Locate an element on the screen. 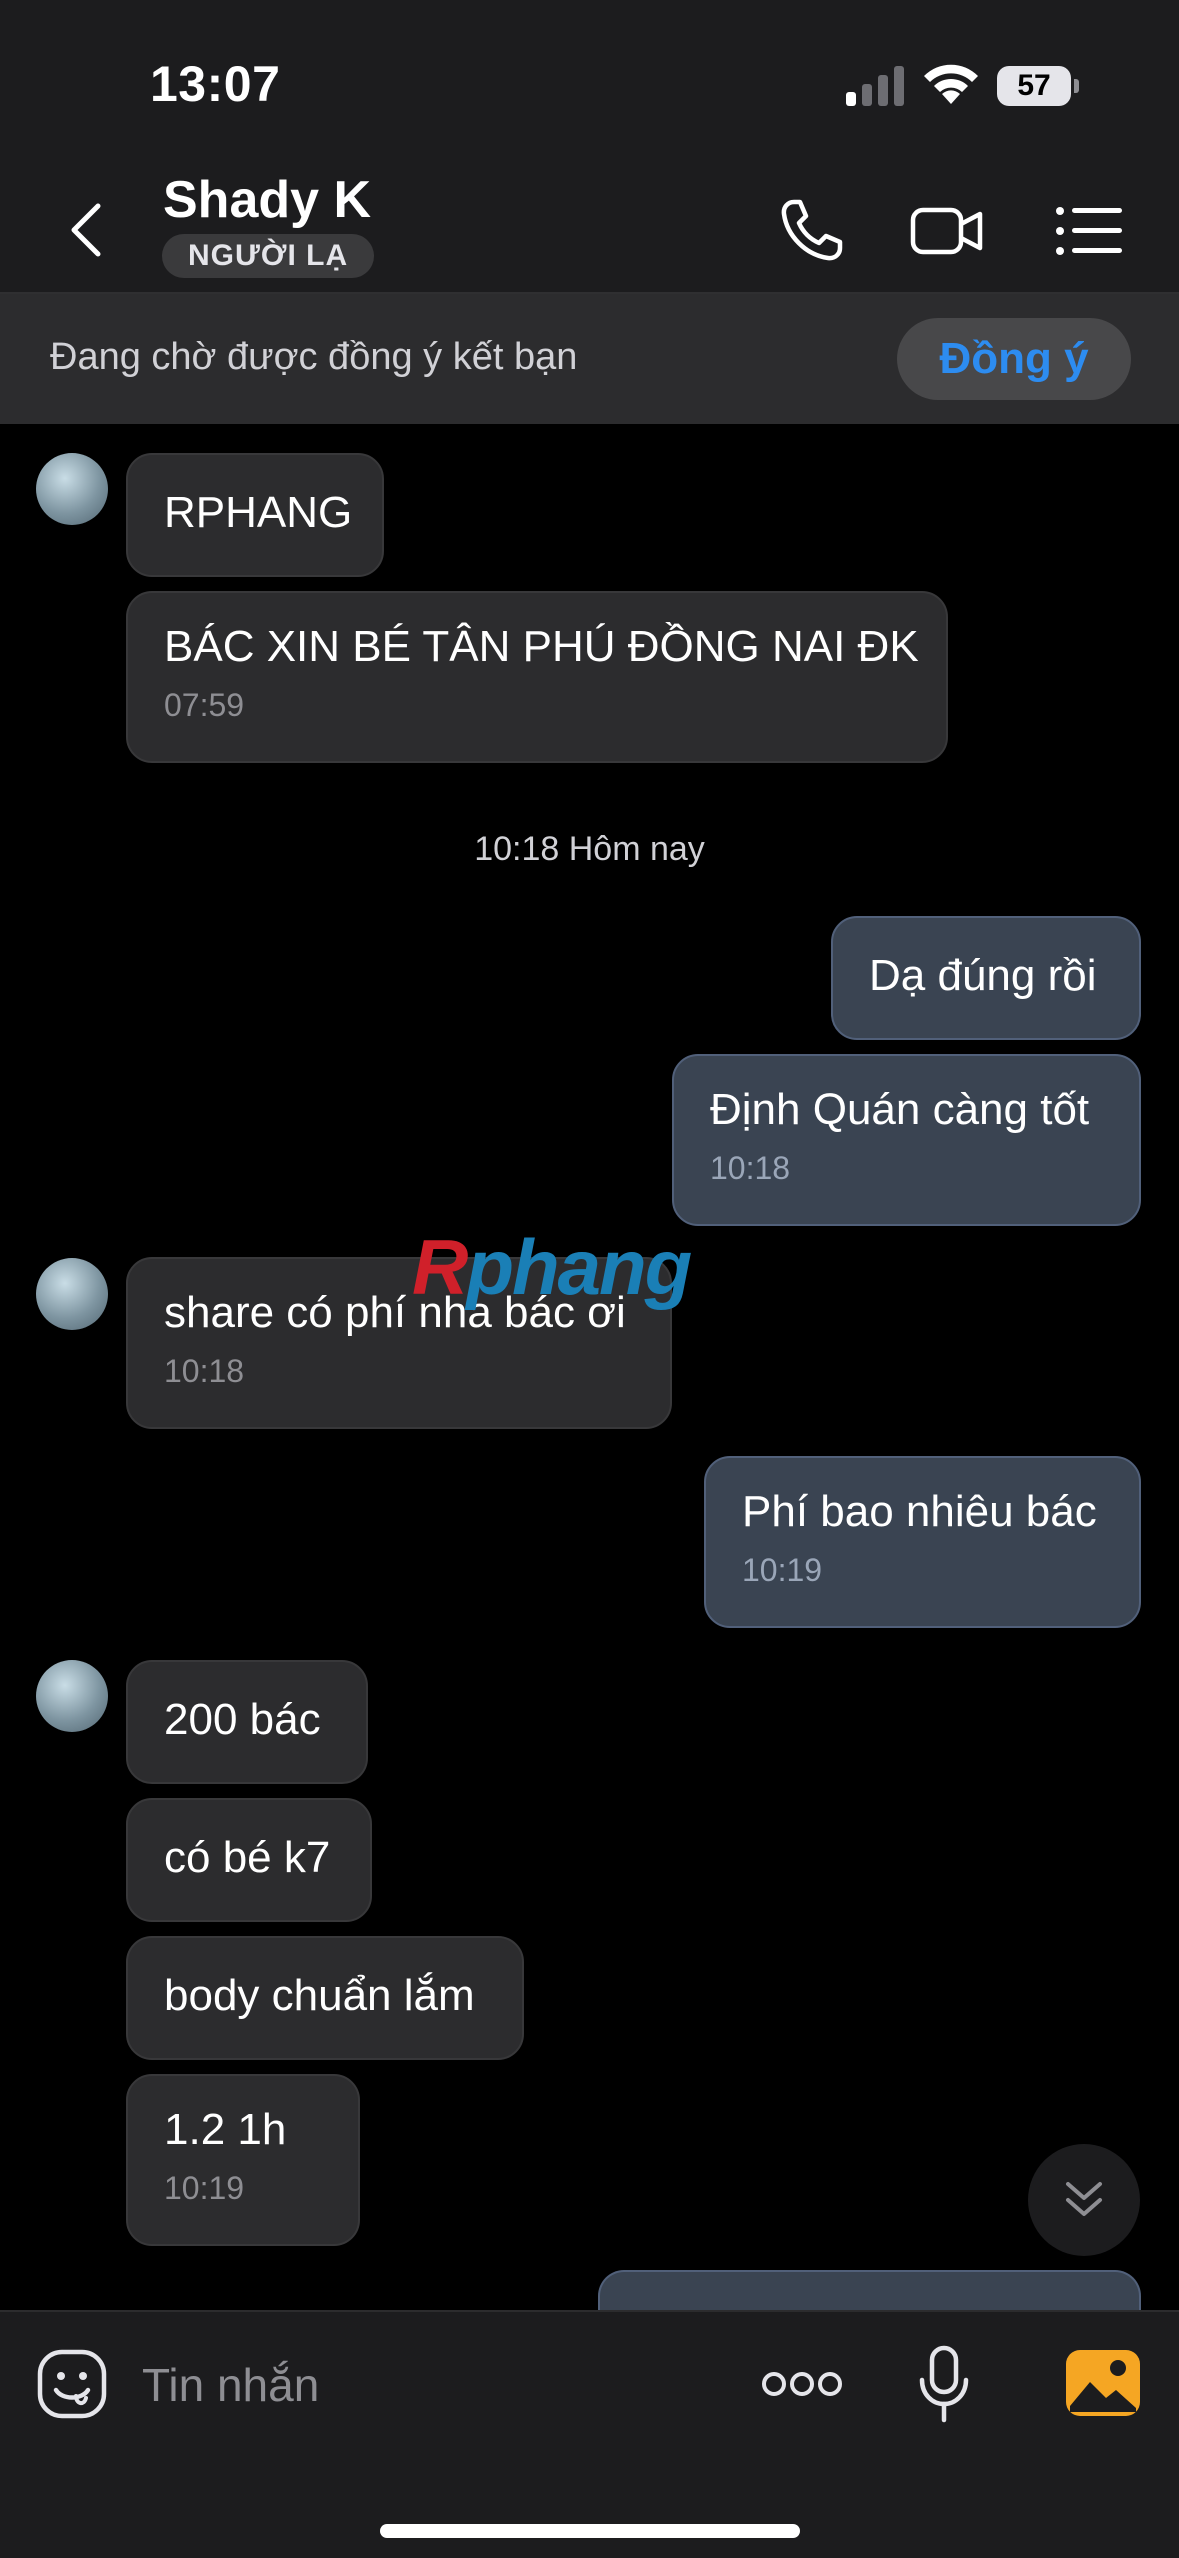  scroll-to-bottom-button is located at coordinates (1084, 2200).